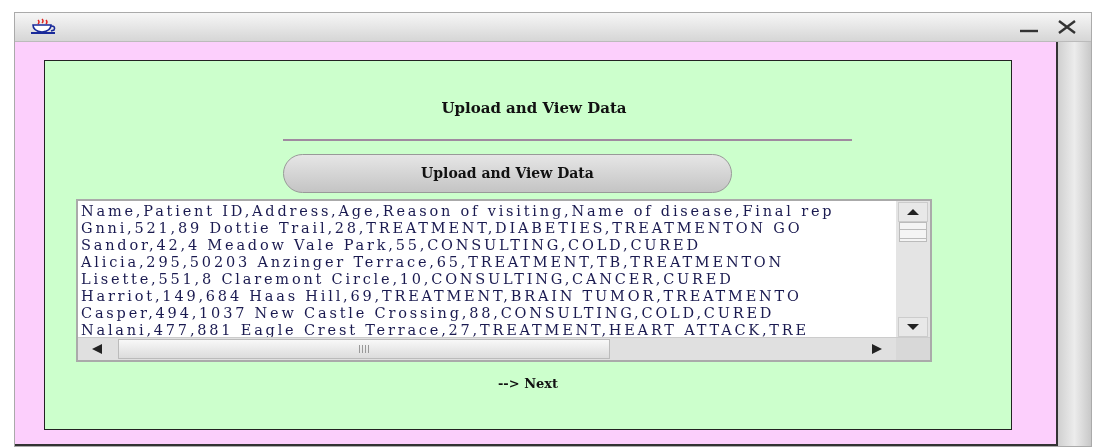  I want to click on data-line: Harriot,149,684 Haas Hill,69,TREATMENT,BRAIN TUMOR,TREATMENTO, so click(442, 296).